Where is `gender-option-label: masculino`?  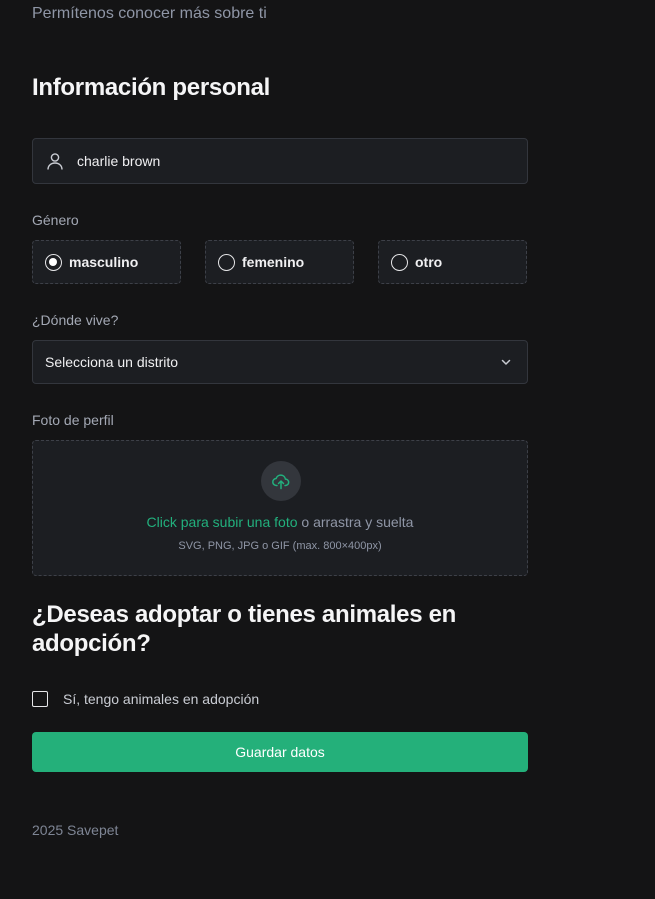
gender-option-label: masculino is located at coordinates (104, 262).